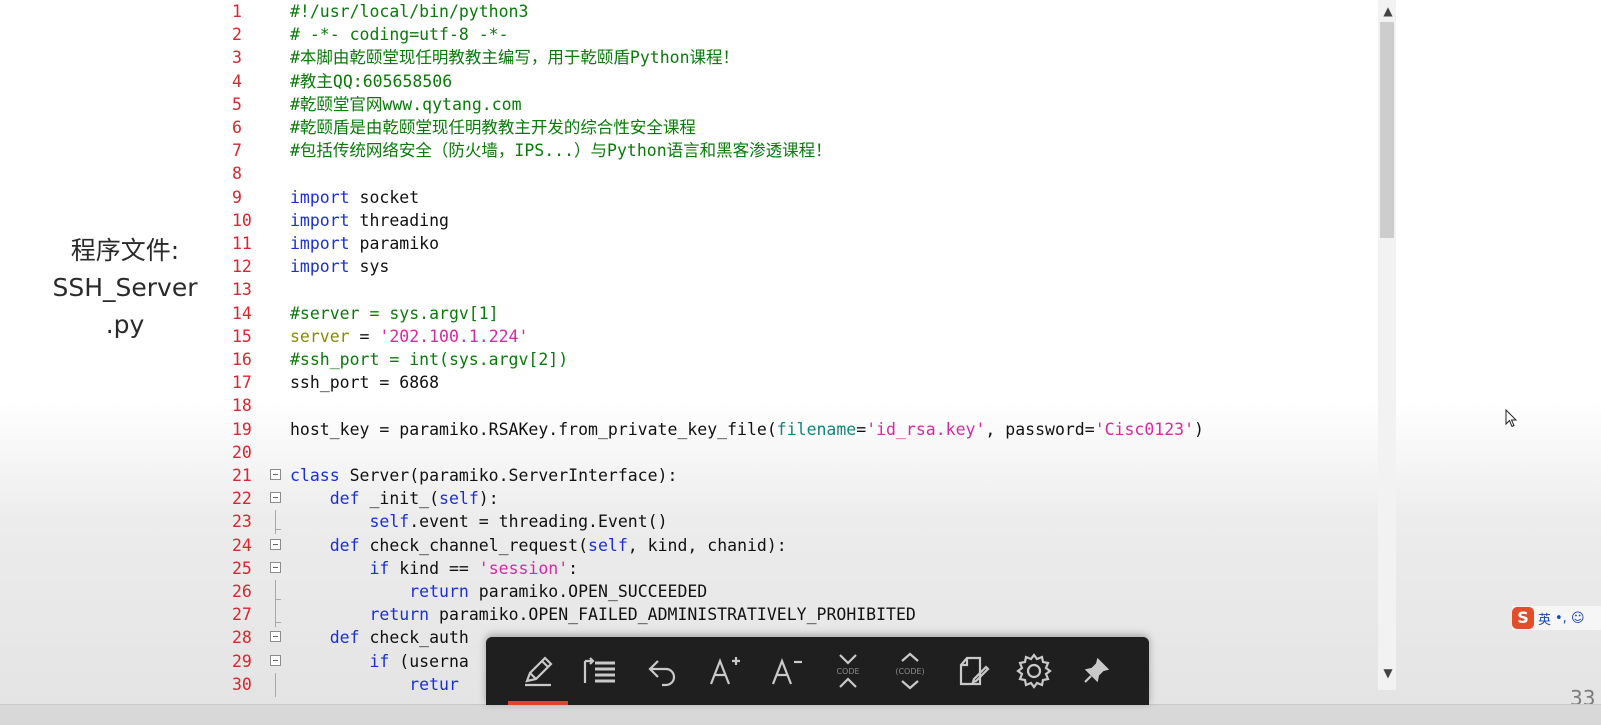  I want to click on pin-icon, so click(1097, 670).